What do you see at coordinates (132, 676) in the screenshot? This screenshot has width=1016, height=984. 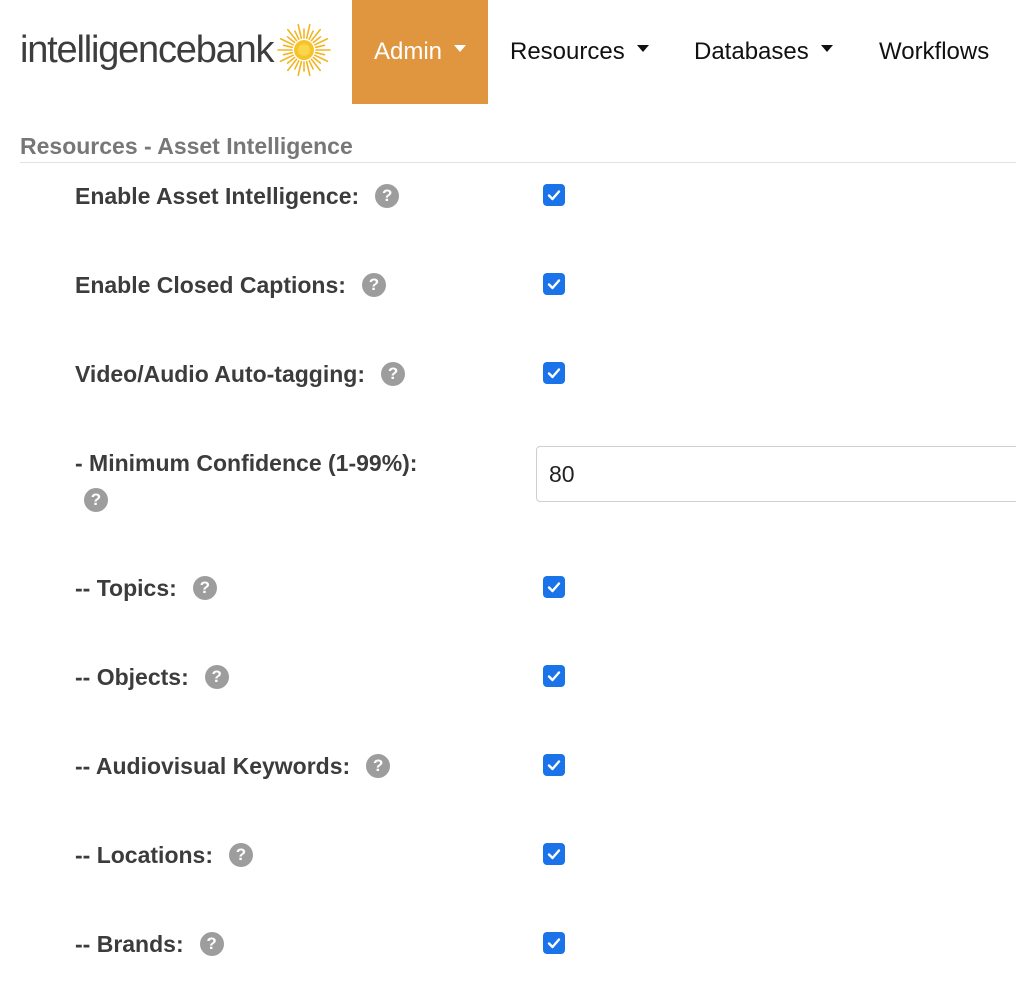 I see `setting-label: -- Objects:` at bounding box center [132, 676].